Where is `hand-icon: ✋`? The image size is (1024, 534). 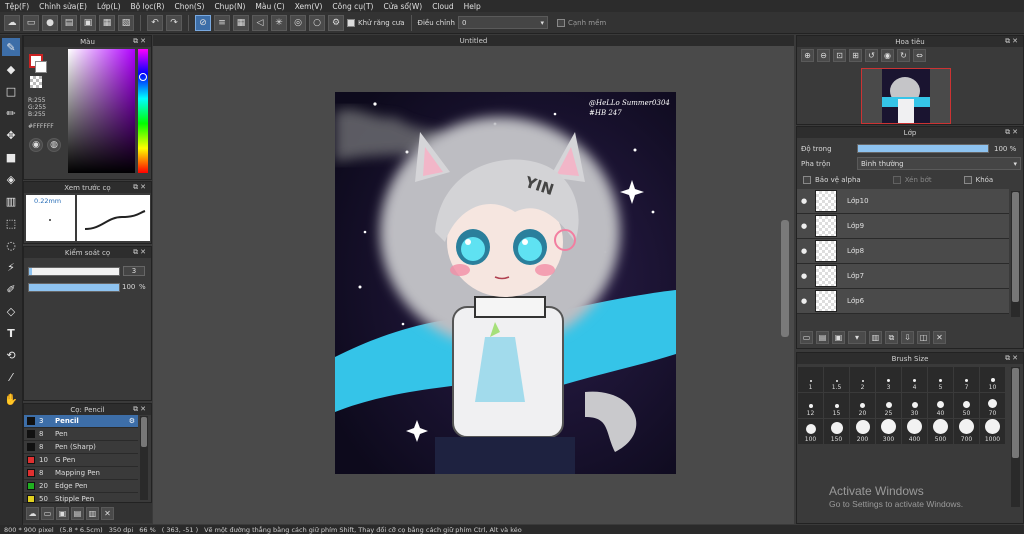 hand-icon: ✋ is located at coordinates (11, 399).